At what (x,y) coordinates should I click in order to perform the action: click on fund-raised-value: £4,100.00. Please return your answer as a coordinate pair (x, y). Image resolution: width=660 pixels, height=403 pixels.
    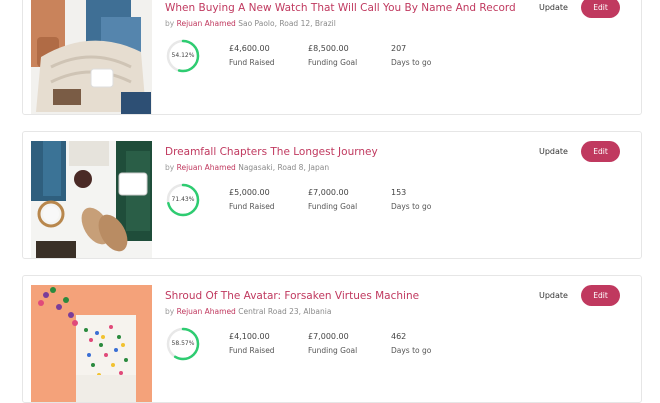
    Looking at the image, I should click on (249, 336).